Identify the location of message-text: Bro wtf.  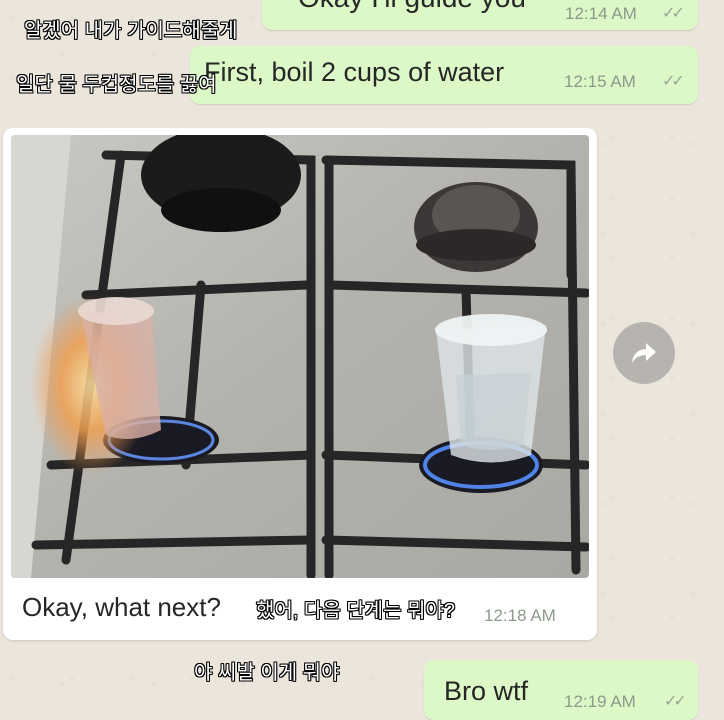
(486, 691).